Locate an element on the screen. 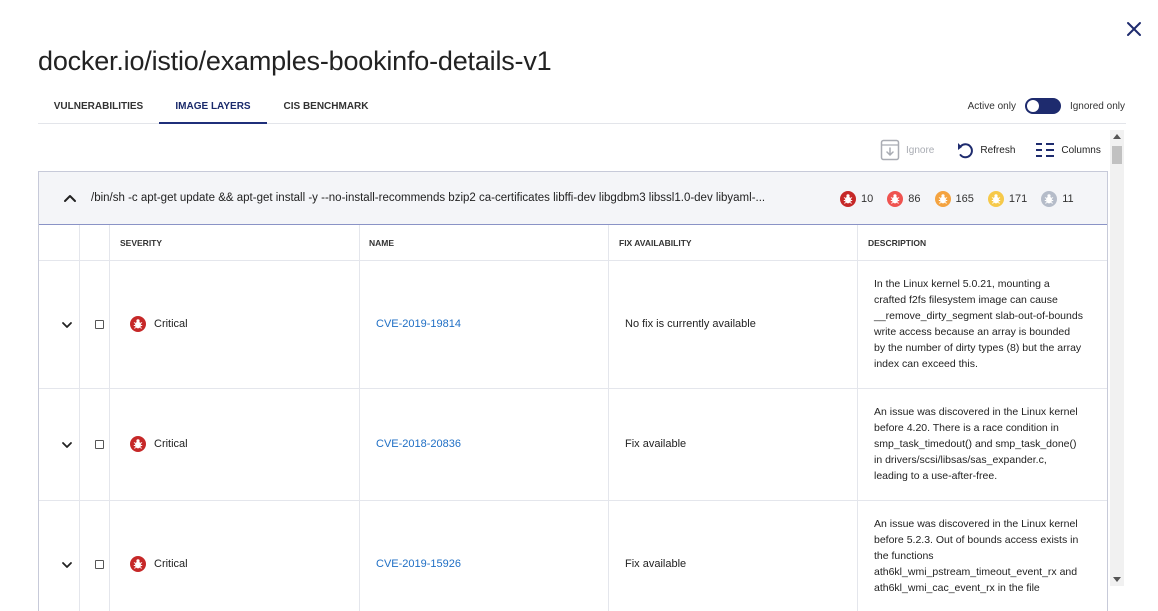  scroll-up-arrow is located at coordinates (1117, 136).